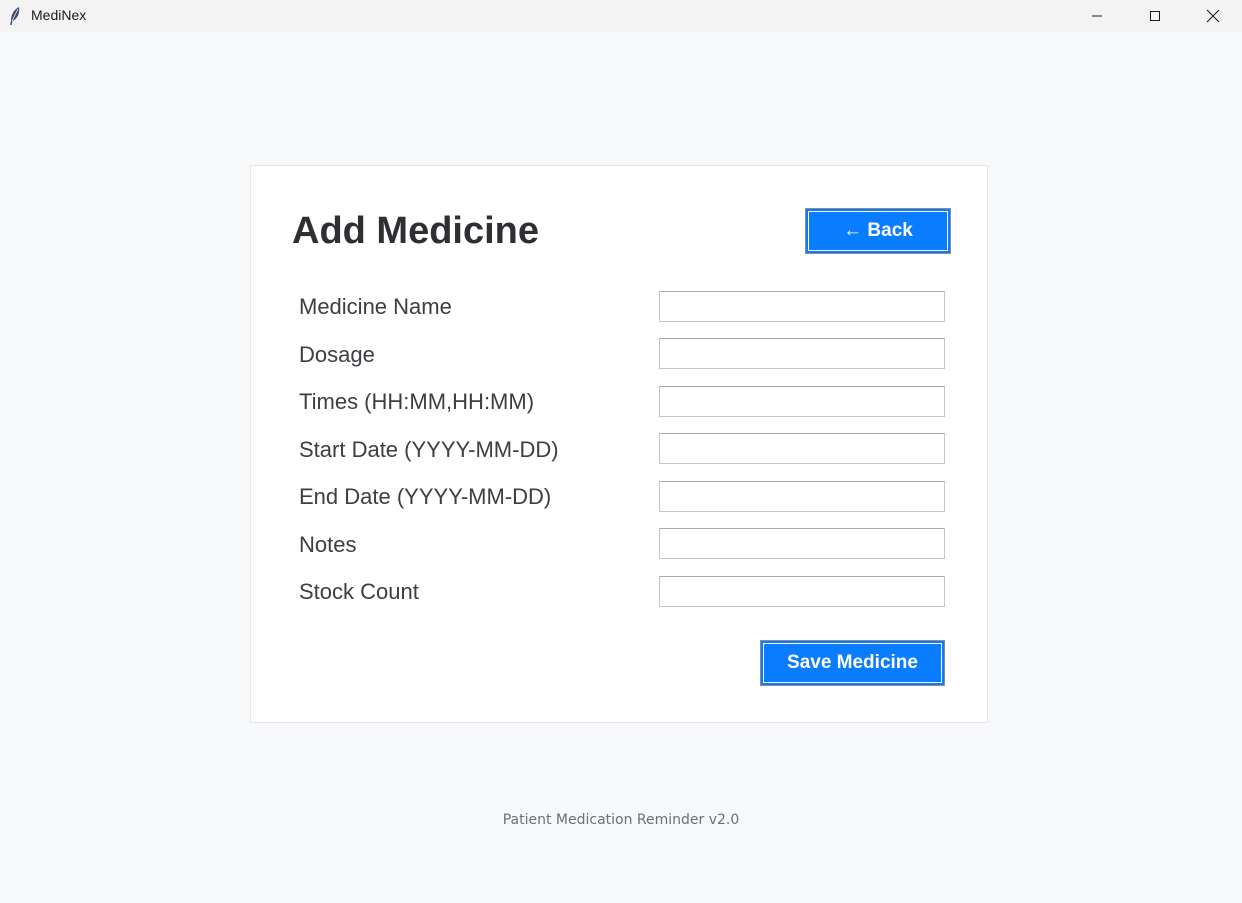 This screenshot has width=1242, height=903. Describe the element at coordinates (802, 543) in the screenshot. I see `notes-input` at that location.